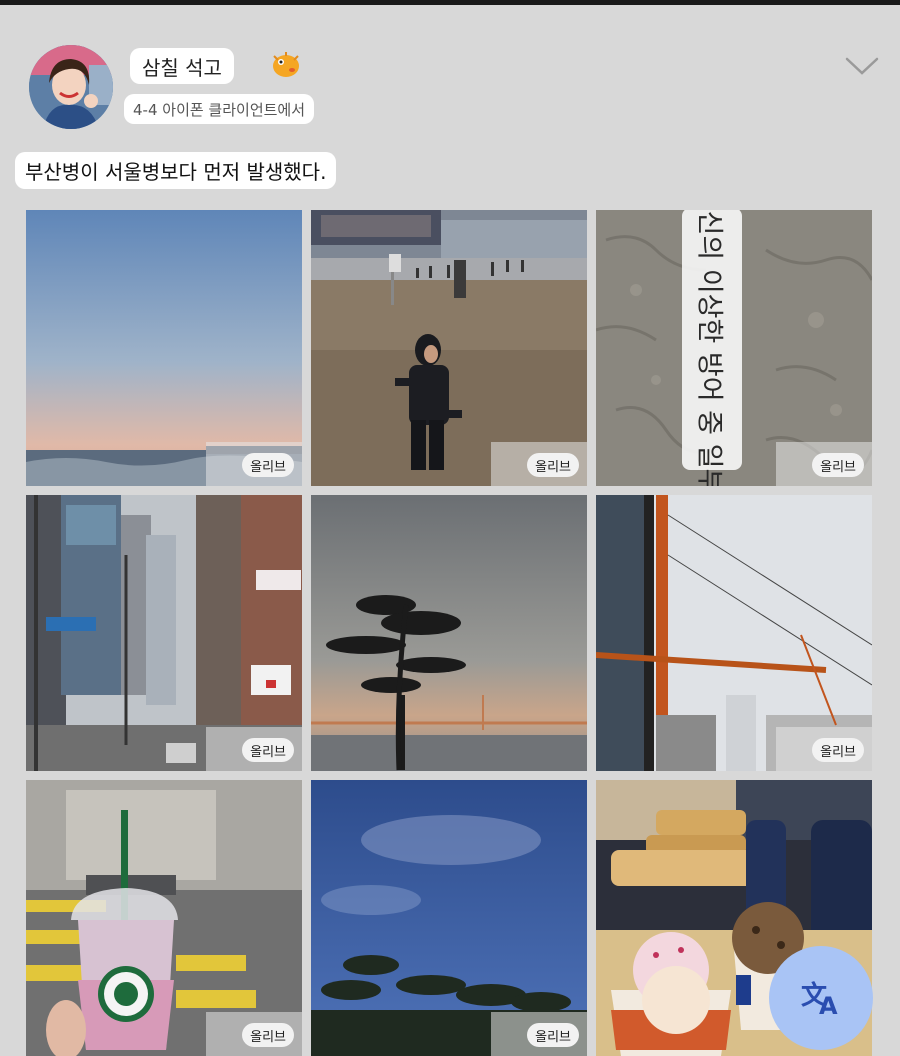 Image resolution: width=900 pixels, height=1056 pixels. Describe the element at coordinates (862, 66) in the screenshot. I see `chevron-down-icon` at that location.